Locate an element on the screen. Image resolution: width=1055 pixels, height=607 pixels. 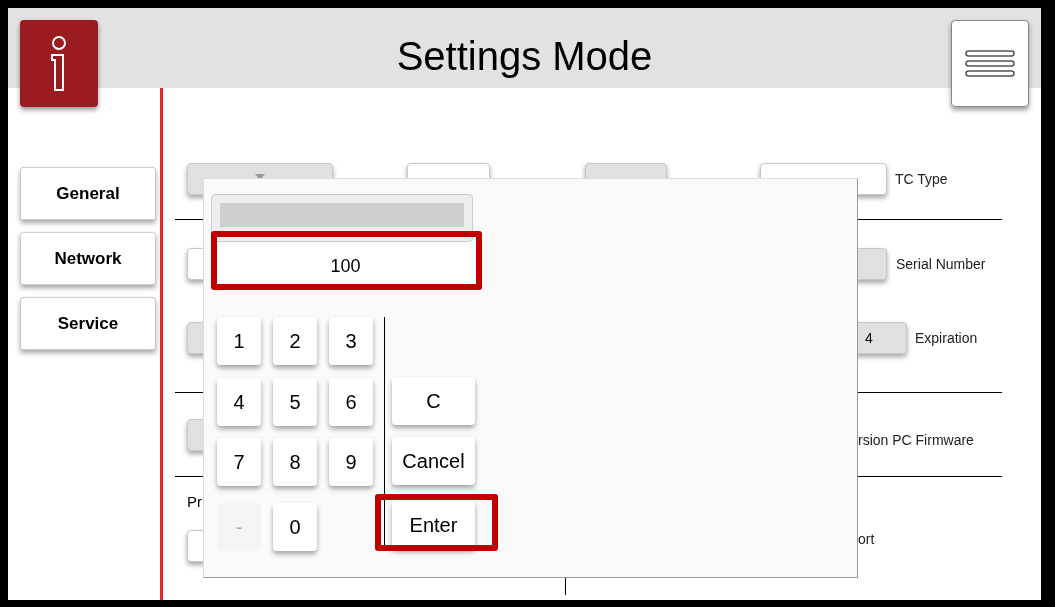
menu-button is located at coordinates (990, 63).